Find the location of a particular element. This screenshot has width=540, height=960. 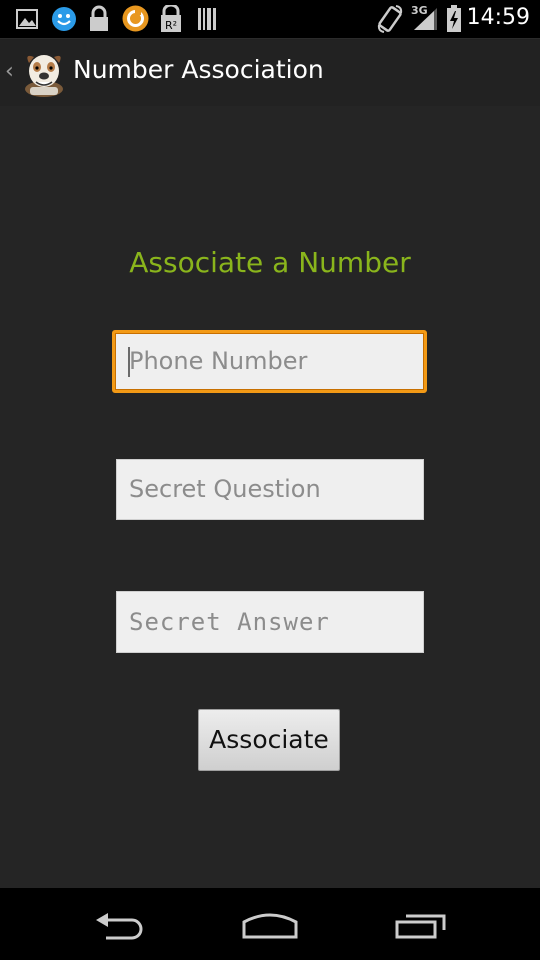

action-bar: ‹ Number Association is located at coordinates (270, 72).